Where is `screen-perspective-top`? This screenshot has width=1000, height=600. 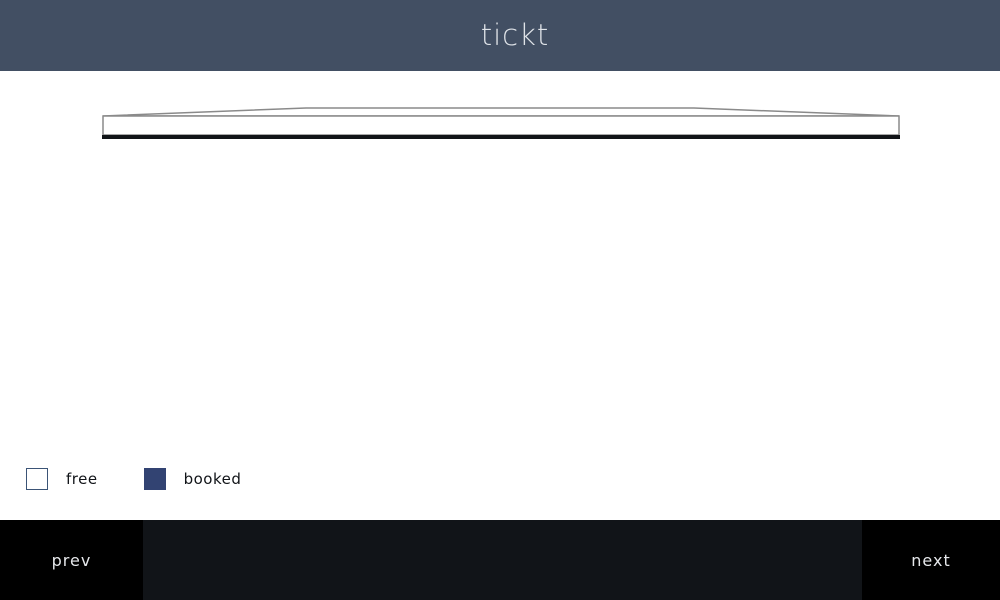
screen-perspective-top is located at coordinates (501, 112).